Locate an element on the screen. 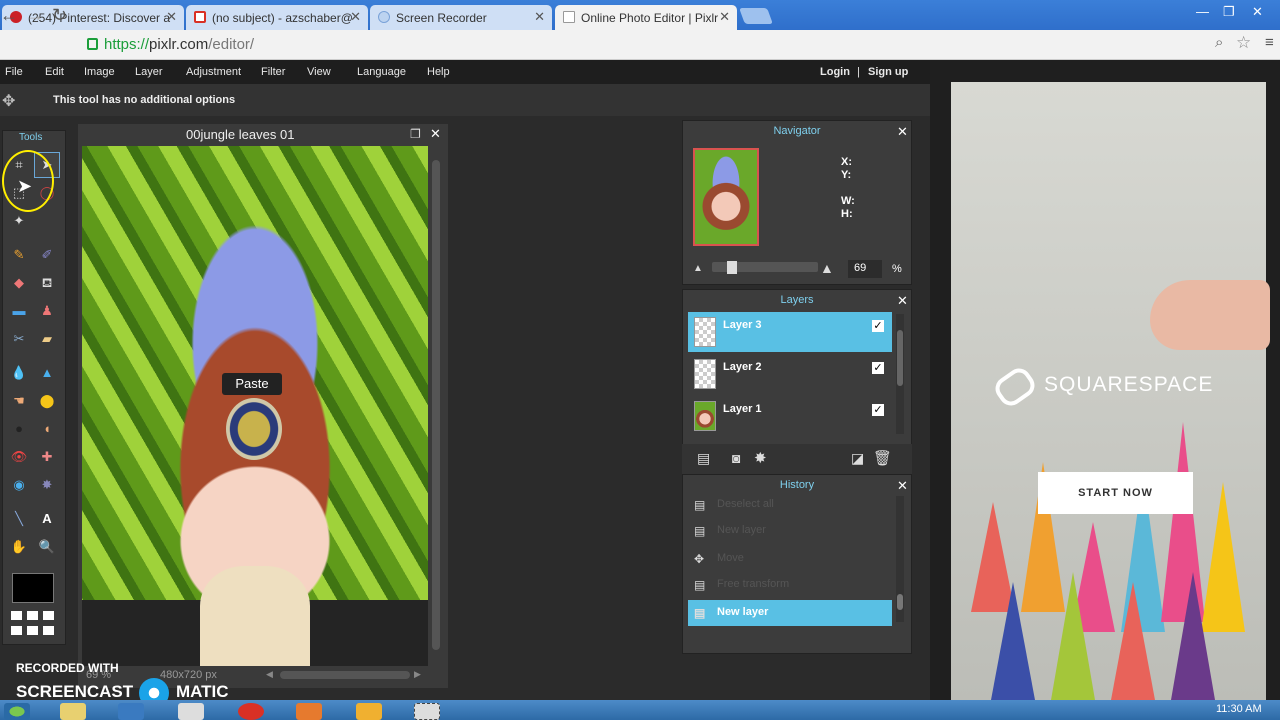 The height and width of the screenshot is (720, 1280). new-layer-icon: ◪ is located at coordinates (857, 458).